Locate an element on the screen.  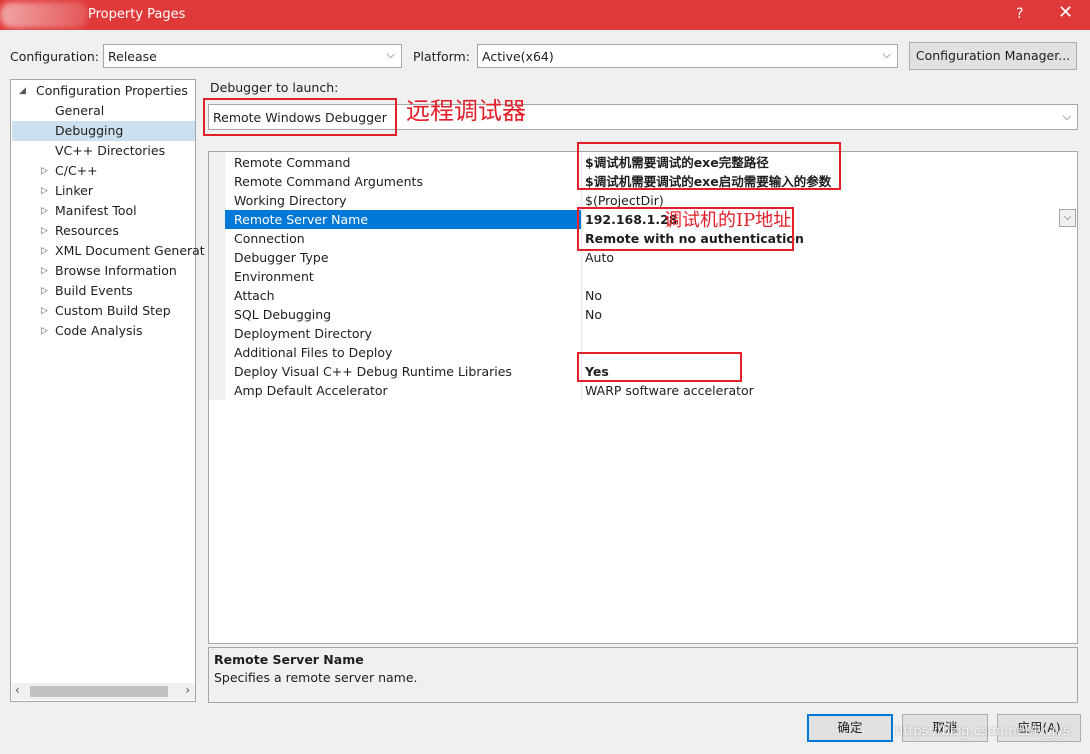
property-row: Working Directory $(ProjectDir) is located at coordinates (651, 200).